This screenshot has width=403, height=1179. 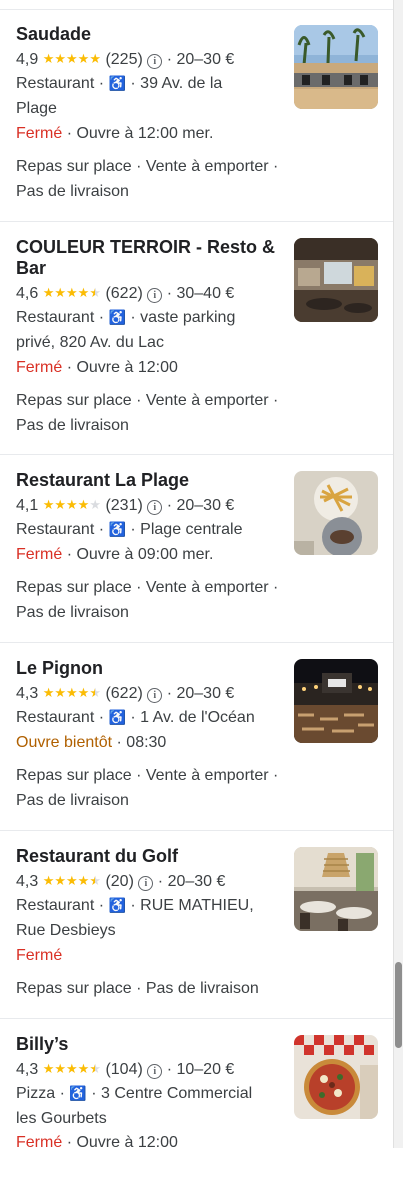 What do you see at coordinates (151, 856) in the screenshot?
I see `place-name: Restaurant du Golf` at bounding box center [151, 856].